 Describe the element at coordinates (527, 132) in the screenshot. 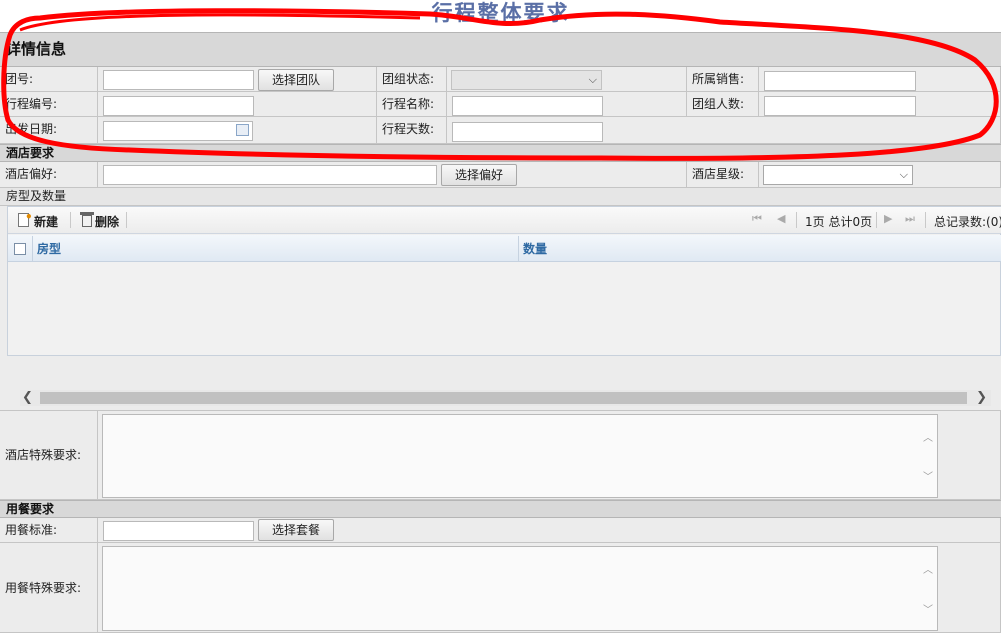

I see `itinerary-days-input` at that location.